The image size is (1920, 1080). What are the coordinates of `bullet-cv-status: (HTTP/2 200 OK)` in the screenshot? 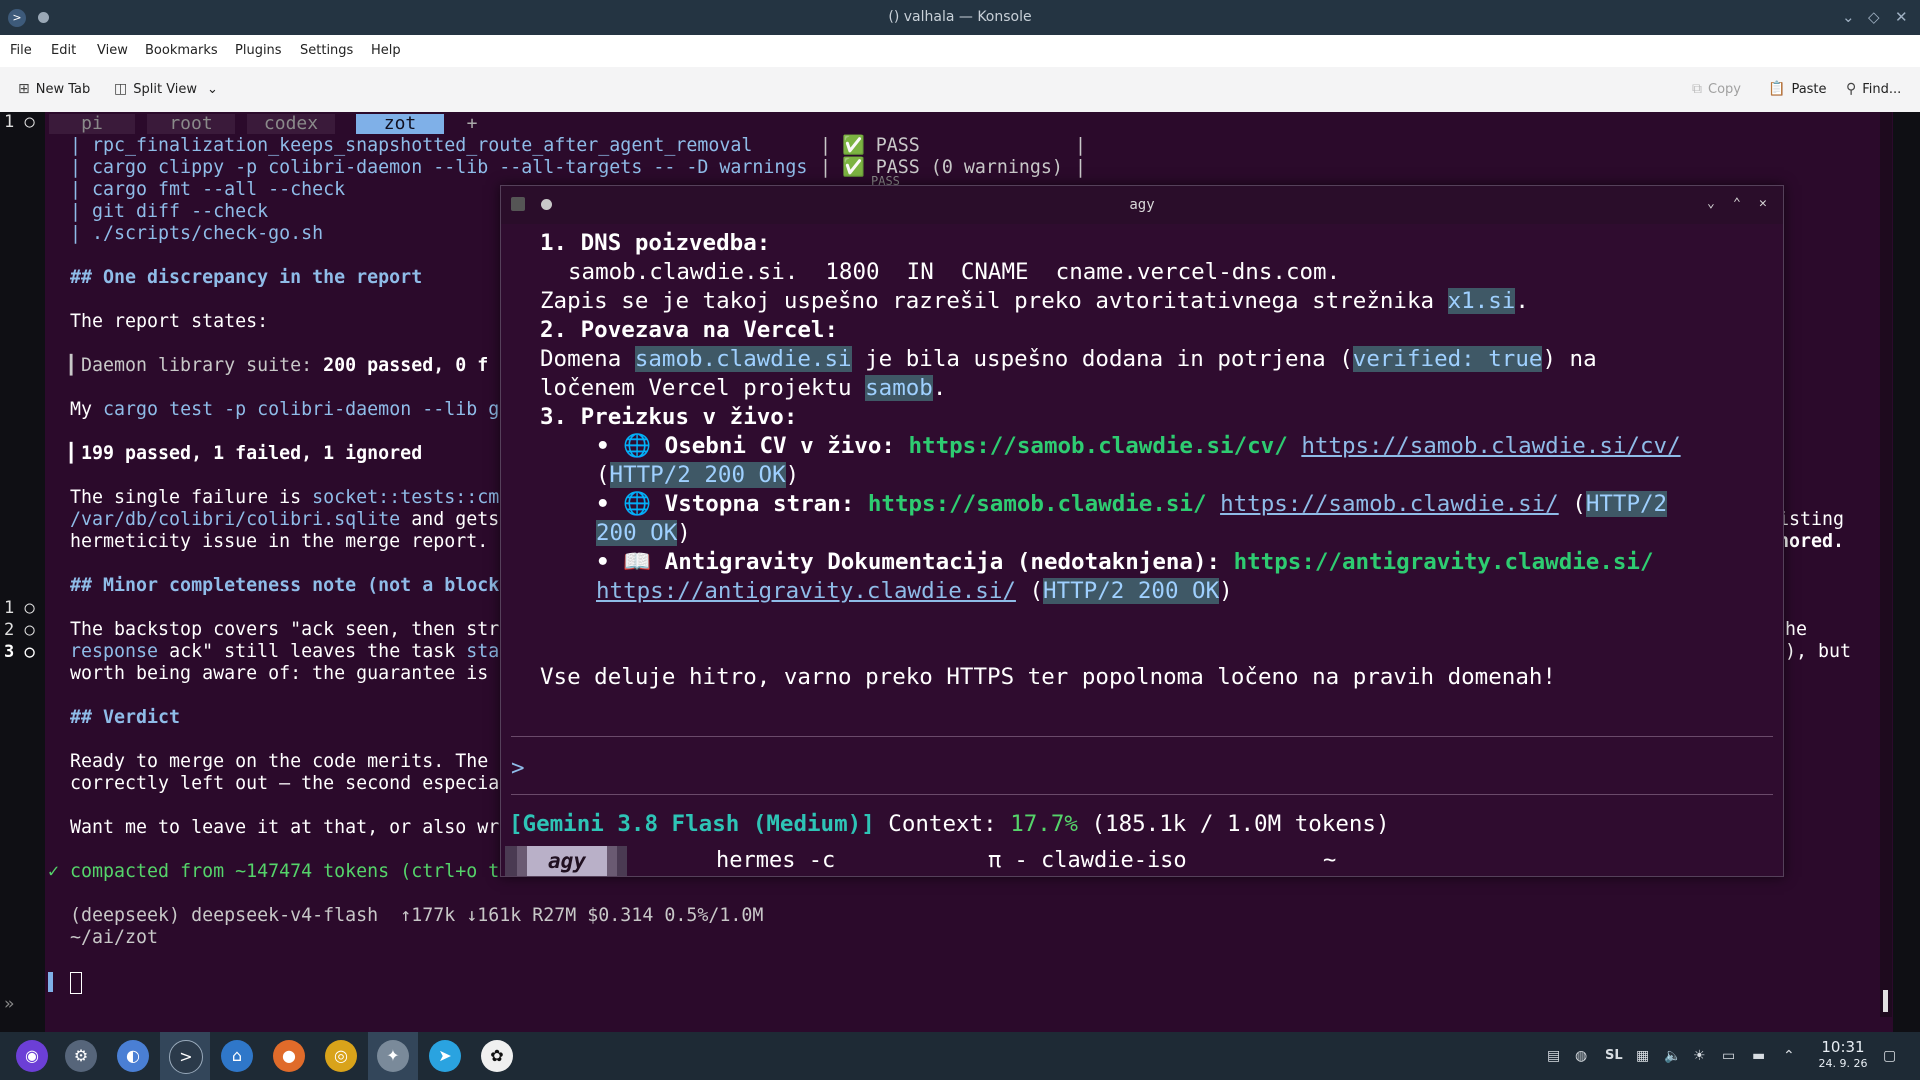 It's located at (698, 475).